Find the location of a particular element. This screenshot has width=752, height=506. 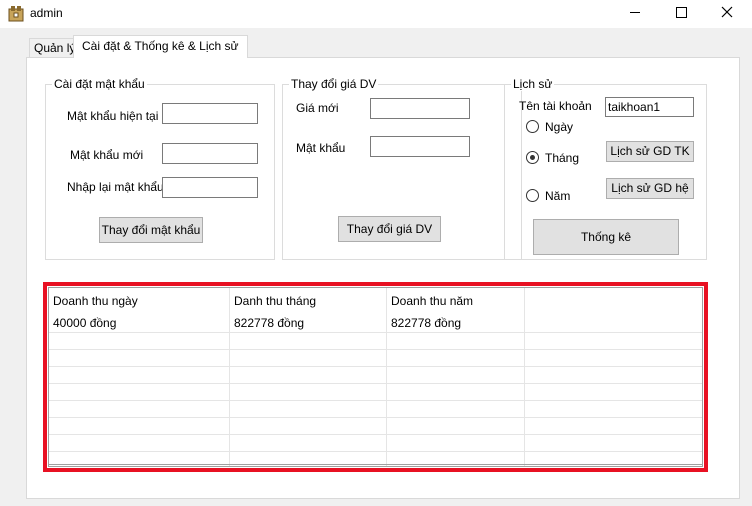

account-history-button: Lịch sử GD TK is located at coordinates (650, 151).